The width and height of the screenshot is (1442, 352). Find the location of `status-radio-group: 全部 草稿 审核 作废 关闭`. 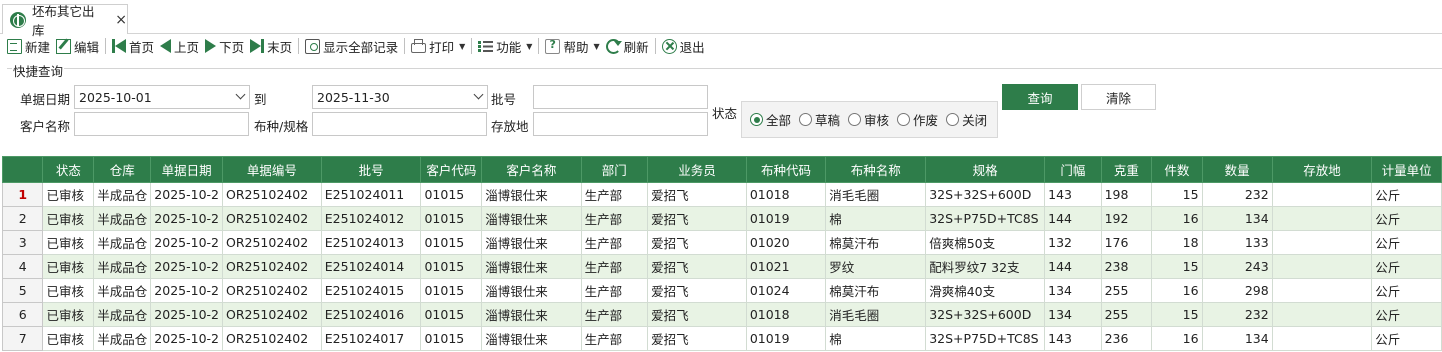

status-radio-group: 全部 草稿 审核 作废 关闭 is located at coordinates (869, 119).